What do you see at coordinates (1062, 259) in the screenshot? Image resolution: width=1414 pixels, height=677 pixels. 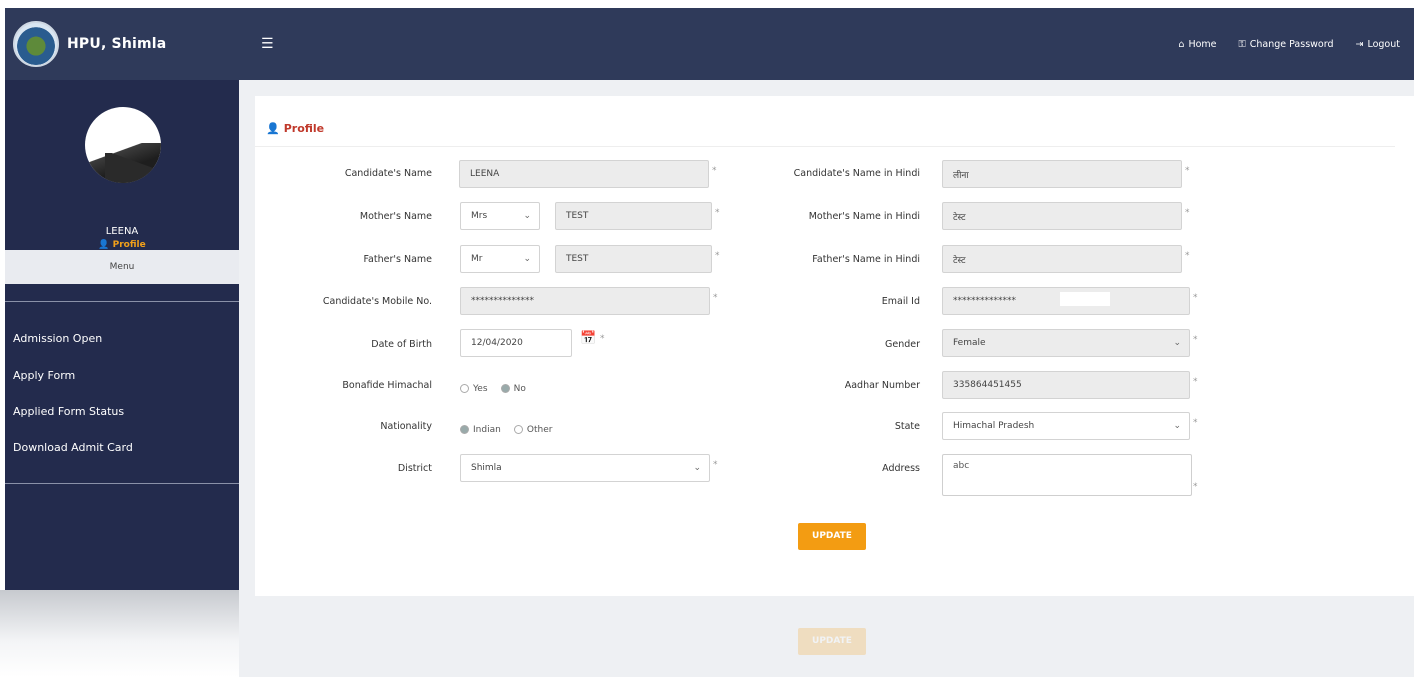 I see `father-name-hindi-field: टेस्ट` at bounding box center [1062, 259].